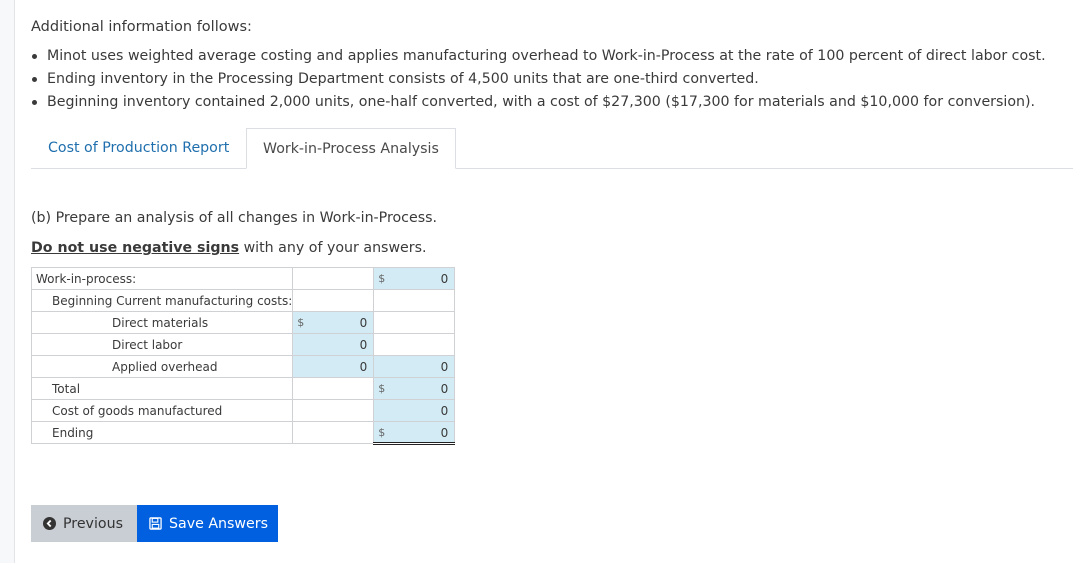  What do you see at coordinates (333, 248) in the screenshot?
I see `instruction-rest: with any of your answers.` at bounding box center [333, 248].